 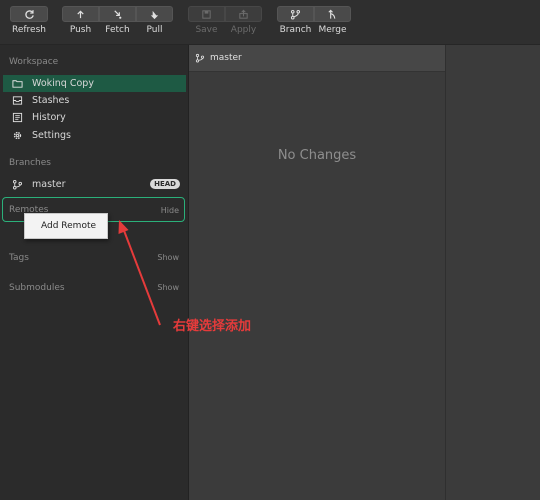 What do you see at coordinates (34, 62) in the screenshot?
I see `workspace-title: Workspace` at bounding box center [34, 62].